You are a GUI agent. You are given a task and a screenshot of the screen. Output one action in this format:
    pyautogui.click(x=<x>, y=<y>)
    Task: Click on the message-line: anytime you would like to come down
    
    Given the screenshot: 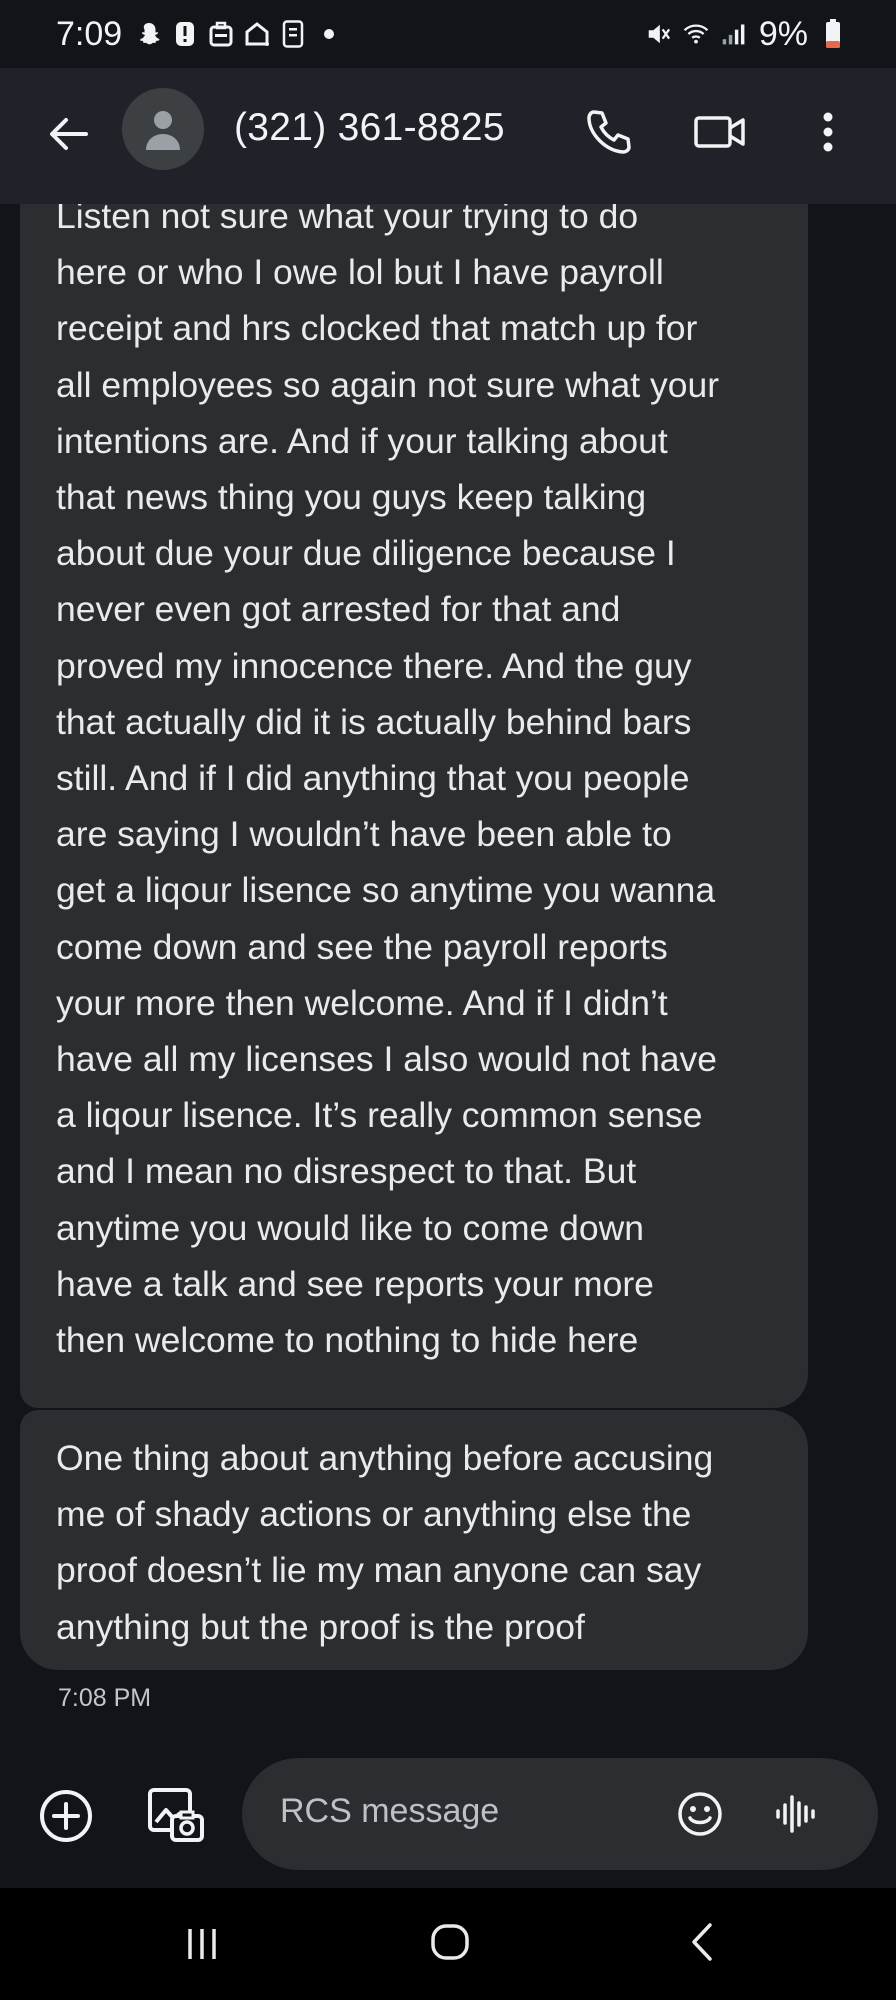 What is the action you would take?
    pyautogui.click(x=350, y=1227)
    